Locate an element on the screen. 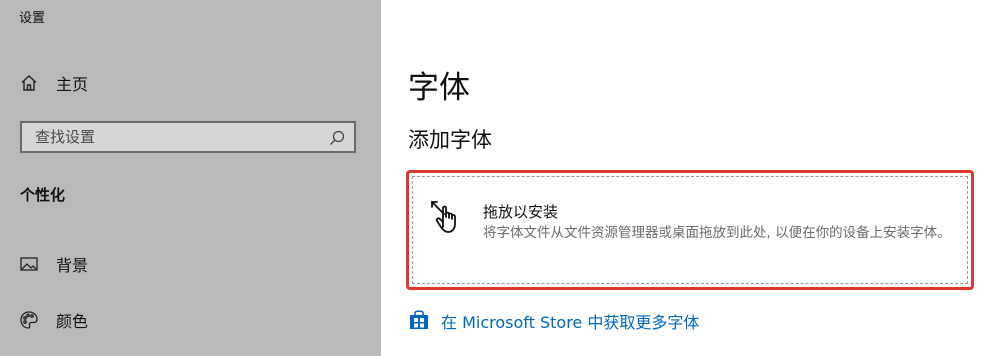 Image resolution: width=987 pixels, height=356 pixels. sidebar-item-label: 背景 is located at coordinates (72, 265).